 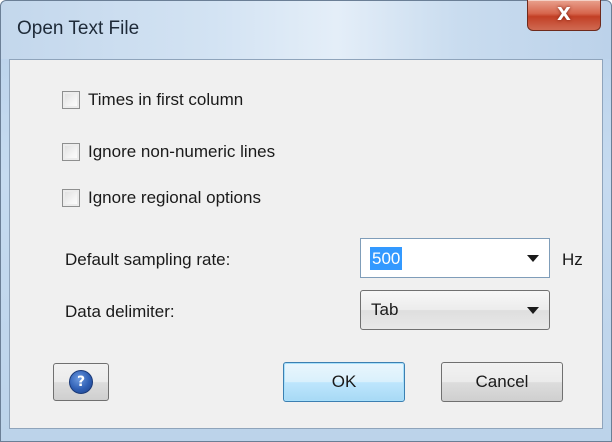 What do you see at coordinates (502, 382) in the screenshot?
I see `cancel-button: Cancel` at bounding box center [502, 382].